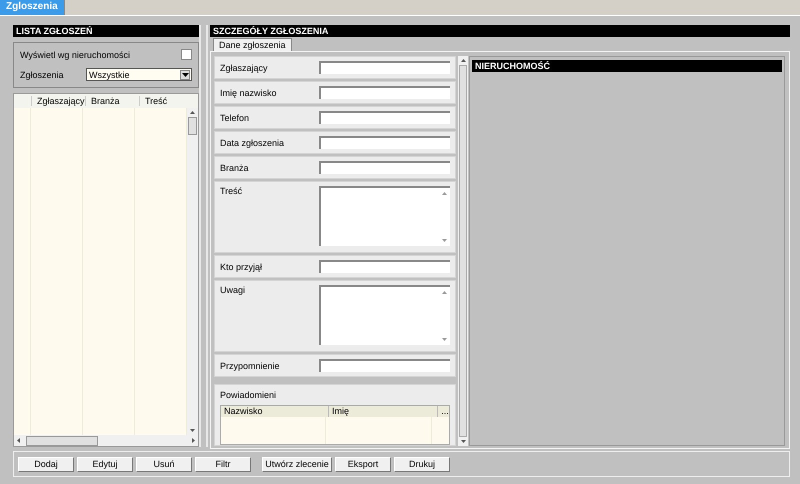 Image resolution: width=800 pixels, height=484 pixels. I want to click on action-button: Filtr, so click(223, 464).